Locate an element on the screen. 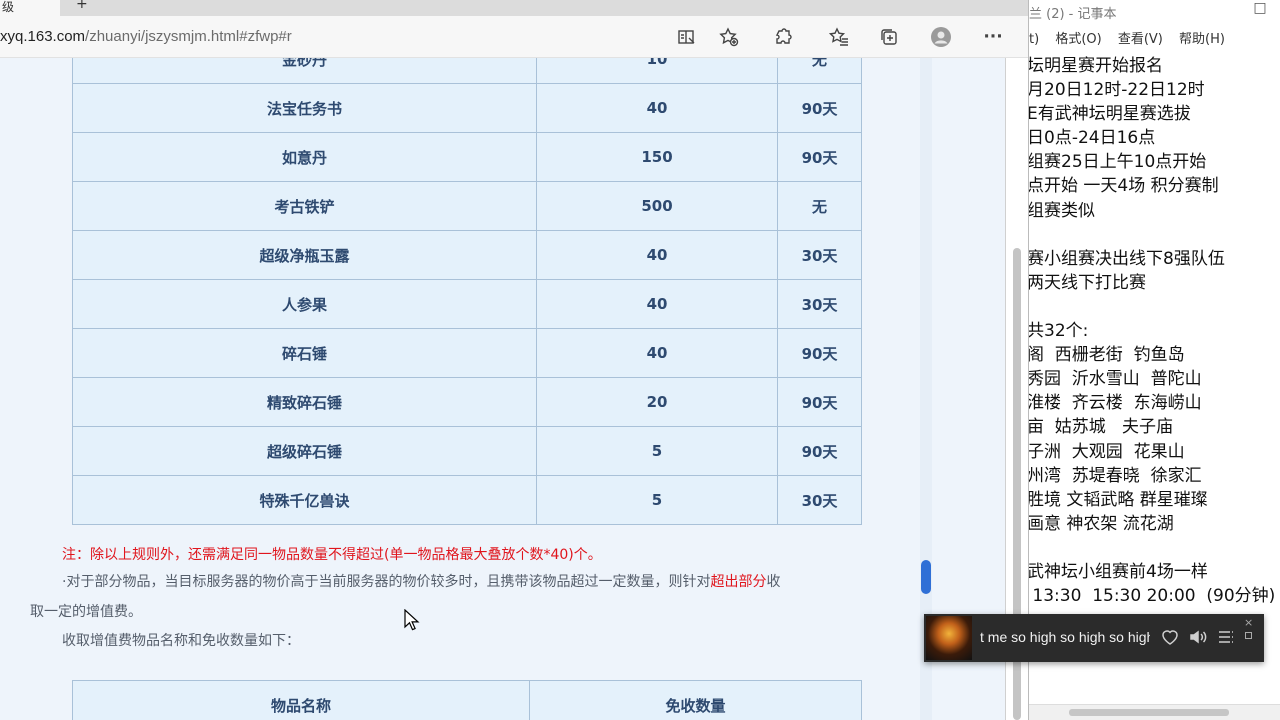 The height and width of the screenshot is (720, 1280). item-qty-cell: 10 is located at coordinates (657, 71).